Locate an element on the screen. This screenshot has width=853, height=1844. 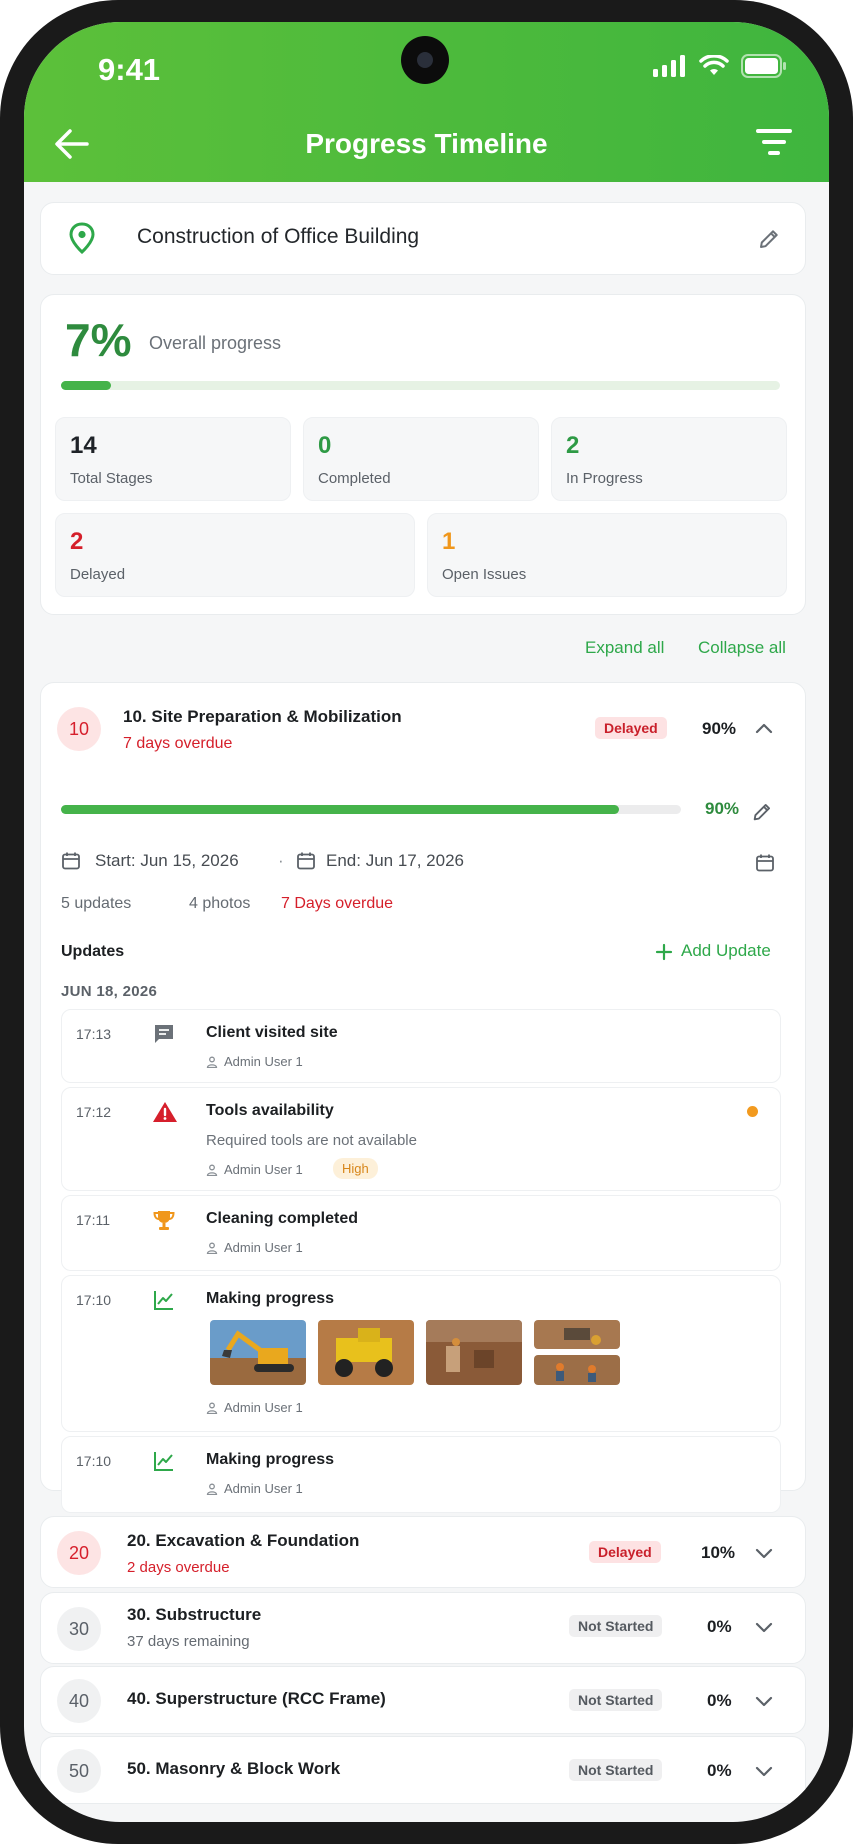
update-title: Client visited site is located at coordinates (272, 1032).